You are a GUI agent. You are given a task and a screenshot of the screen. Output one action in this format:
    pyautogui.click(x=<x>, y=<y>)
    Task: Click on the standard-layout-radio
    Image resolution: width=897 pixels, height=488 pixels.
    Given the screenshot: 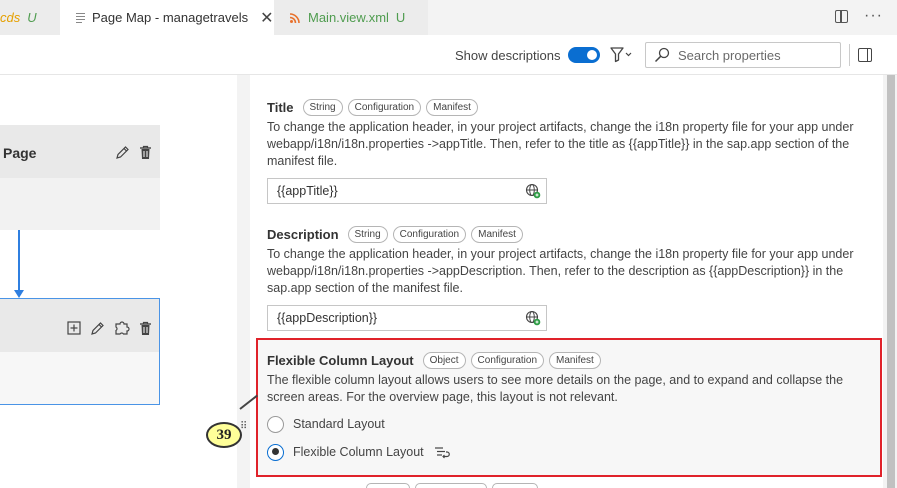 What is the action you would take?
    pyautogui.click(x=275, y=424)
    